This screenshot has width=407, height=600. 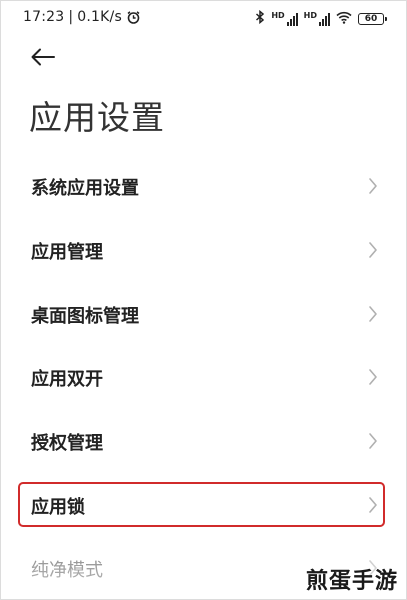 I want to click on arrow-left-icon, so click(x=43, y=57).